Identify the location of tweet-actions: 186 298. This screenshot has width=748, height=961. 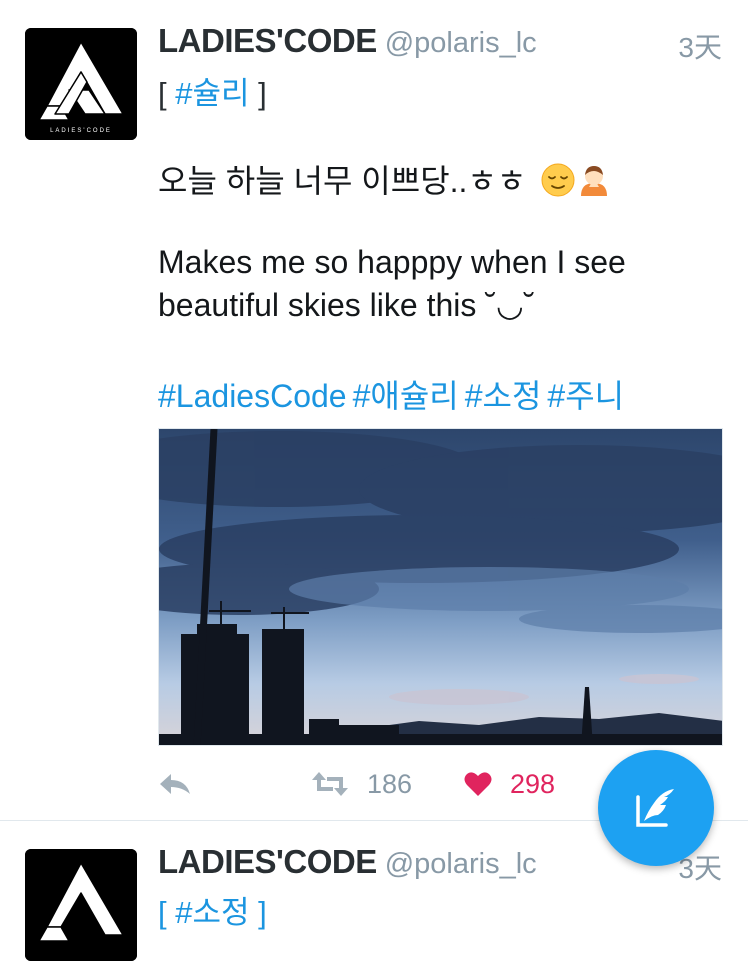
(368, 784).